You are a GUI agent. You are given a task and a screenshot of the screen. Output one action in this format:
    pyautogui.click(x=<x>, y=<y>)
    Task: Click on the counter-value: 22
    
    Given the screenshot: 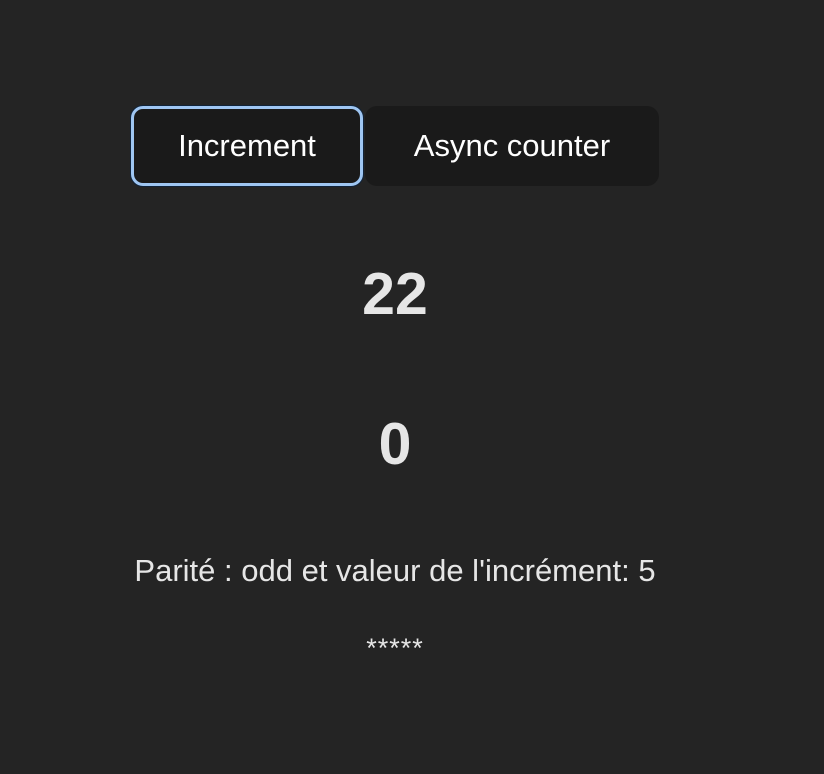 What is the action you would take?
    pyautogui.click(x=395, y=294)
    